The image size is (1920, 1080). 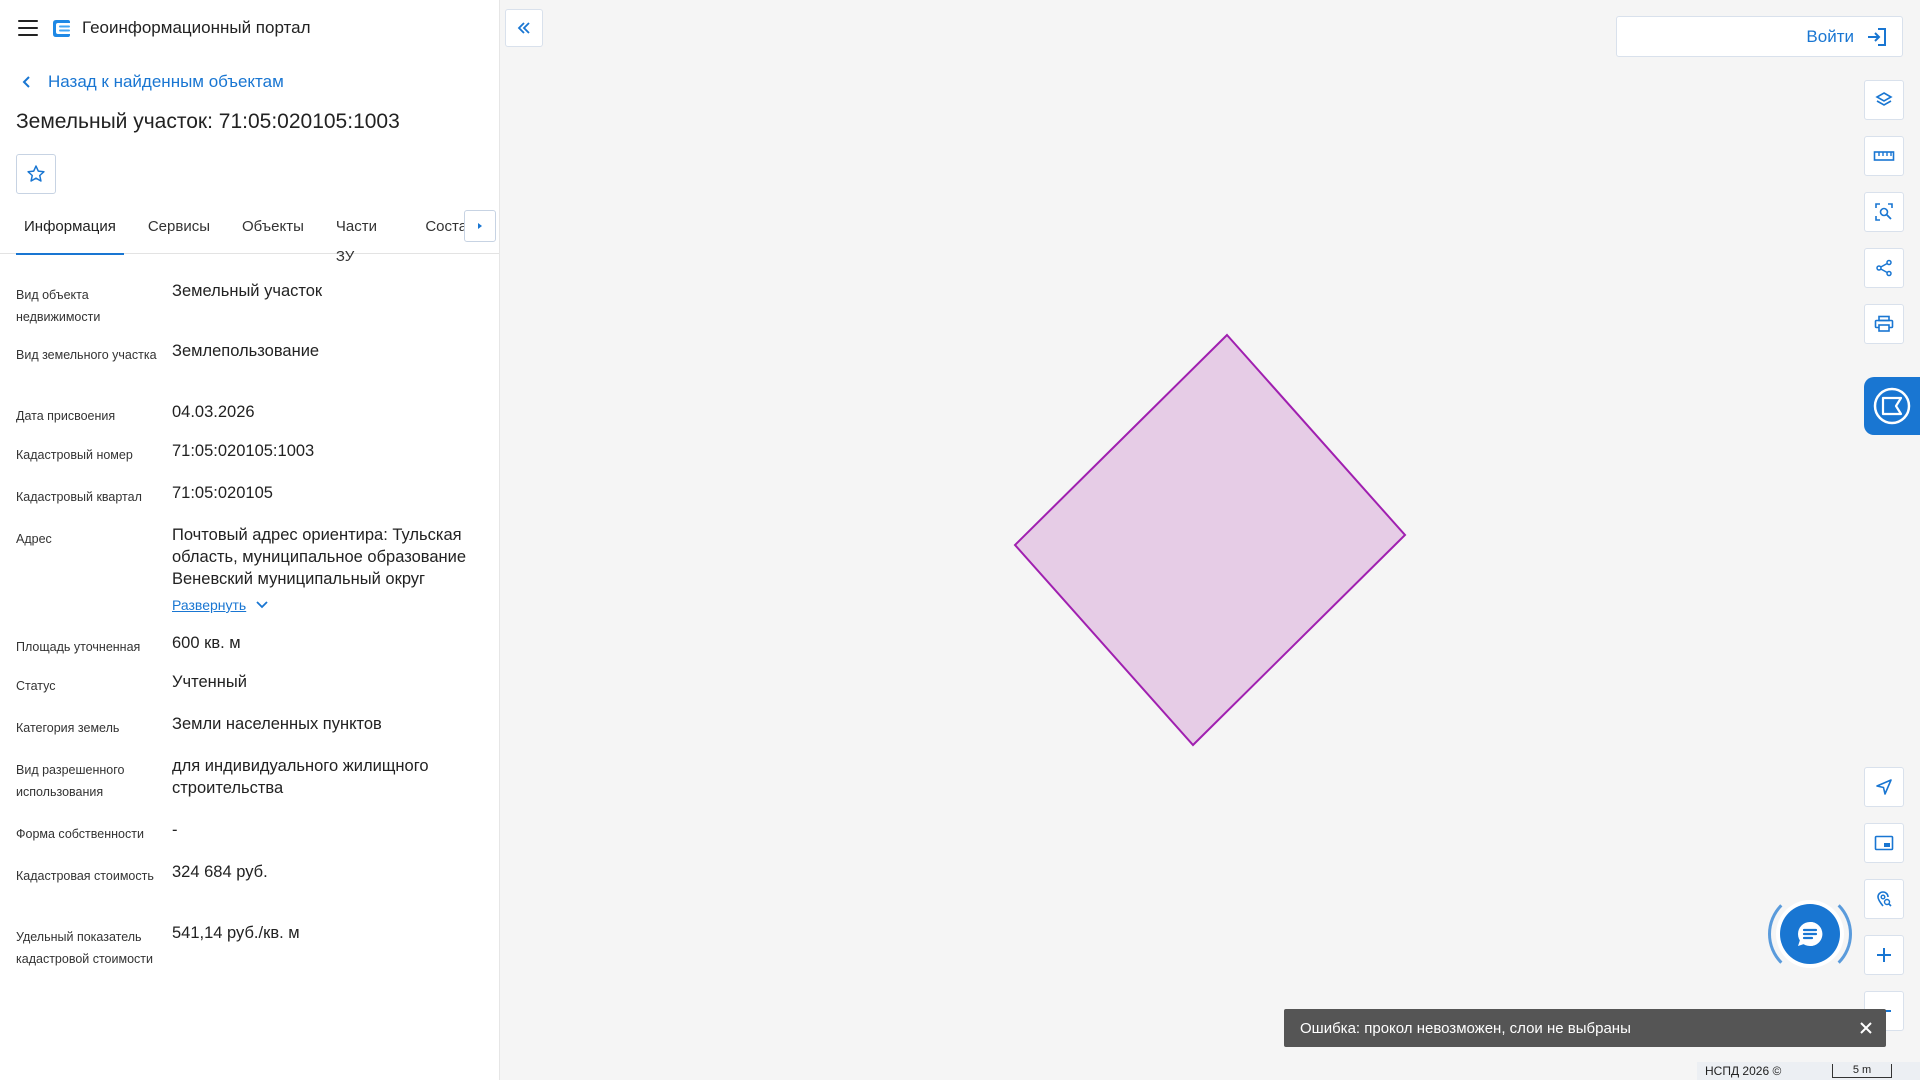 What do you see at coordinates (196, 27) in the screenshot?
I see `app-title: Геоинформационный портал` at bounding box center [196, 27].